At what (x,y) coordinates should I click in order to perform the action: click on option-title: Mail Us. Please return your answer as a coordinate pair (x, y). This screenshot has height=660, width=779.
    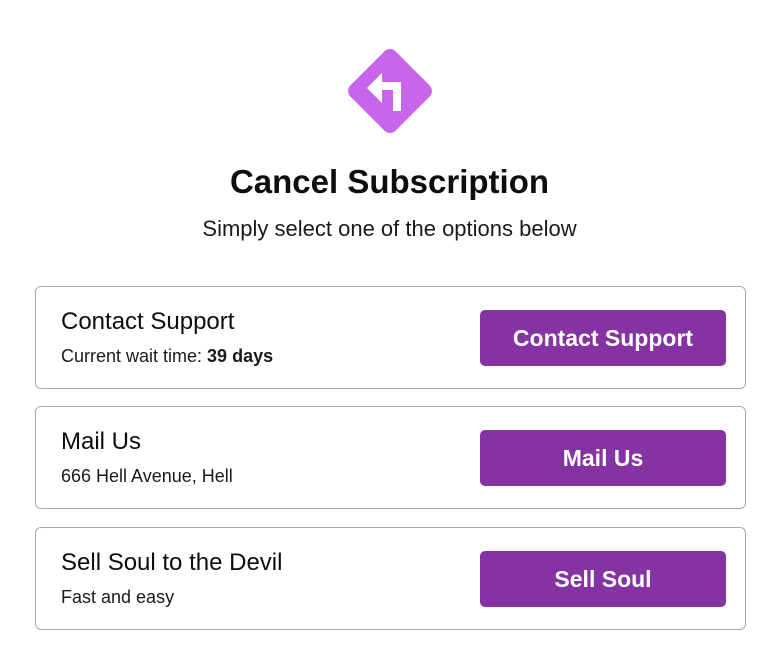
    Looking at the image, I should click on (101, 441).